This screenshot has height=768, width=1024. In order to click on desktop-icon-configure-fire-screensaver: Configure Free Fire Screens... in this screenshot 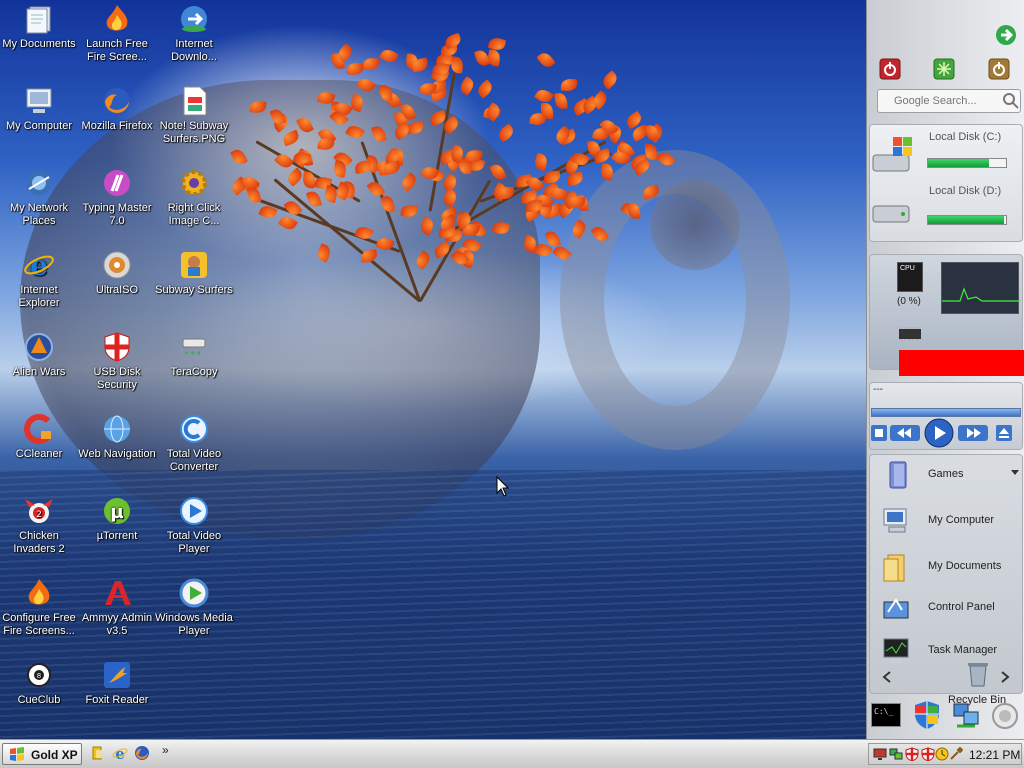, I will do `click(39, 607)`.